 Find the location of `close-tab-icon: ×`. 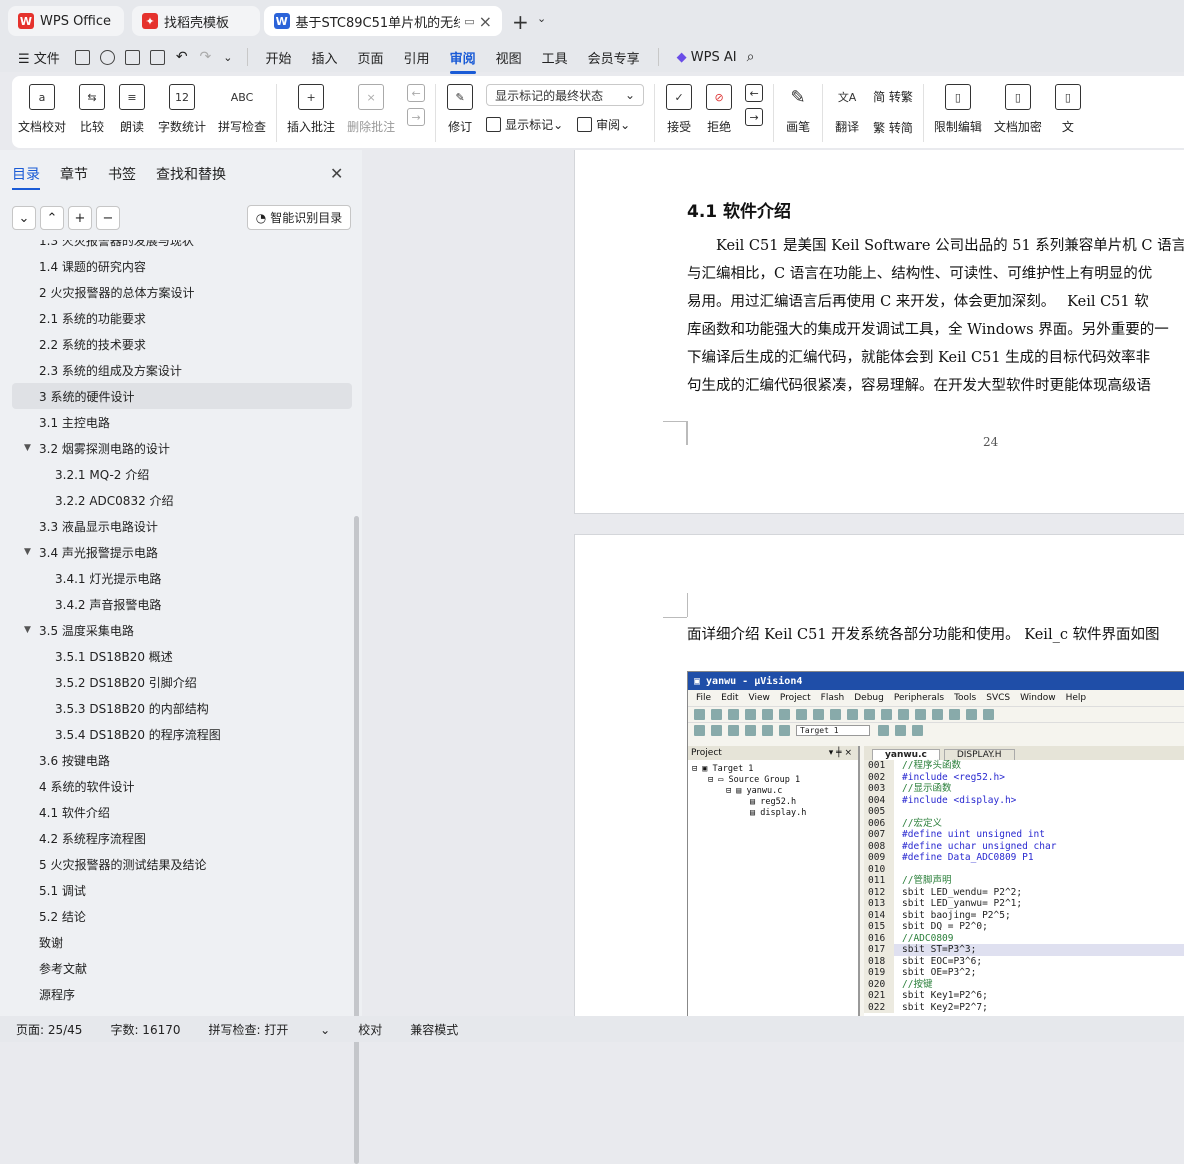

close-tab-icon: × is located at coordinates (485, 21).